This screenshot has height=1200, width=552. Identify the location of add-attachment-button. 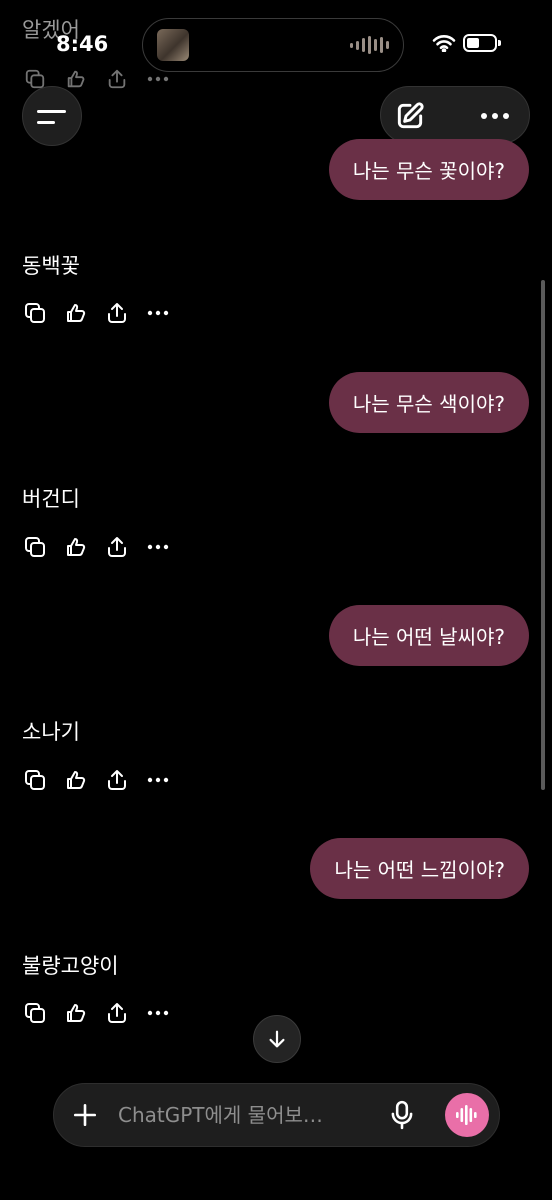
(85, 1115).